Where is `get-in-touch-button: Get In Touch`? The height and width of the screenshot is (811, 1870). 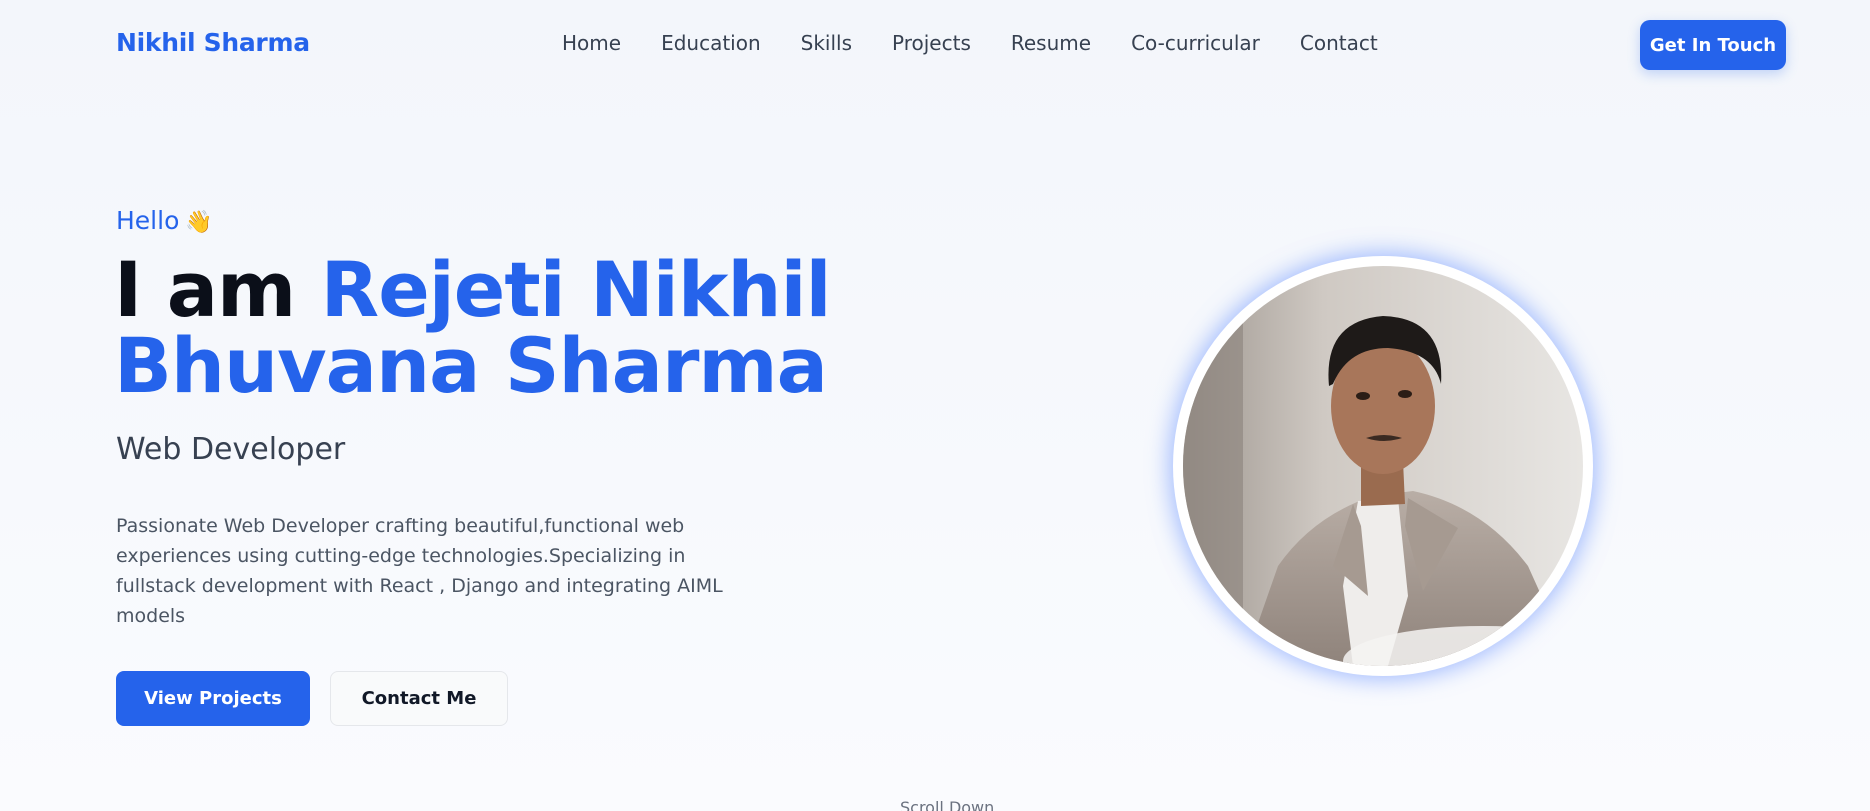 get-in-touch-button: Get In Touch is located at coordinates (1713, 45).